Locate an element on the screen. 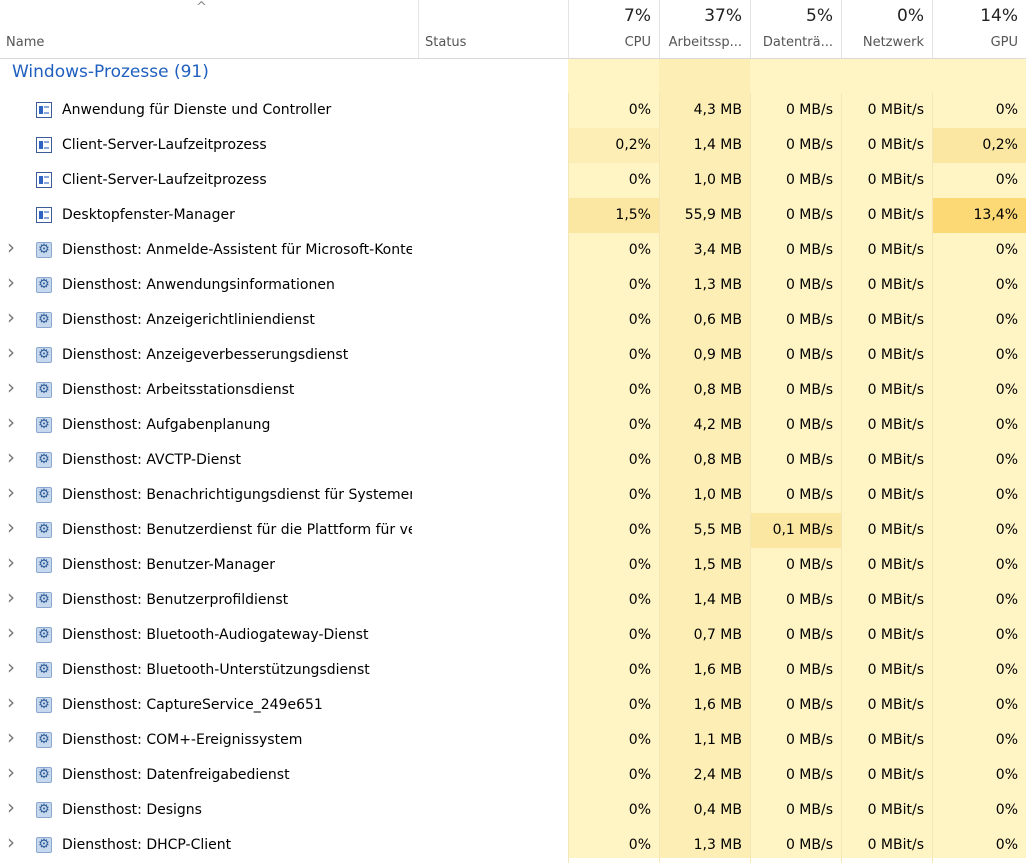  process-name: Diensthost: DHCP-Client is located at coordinates (147, 845).